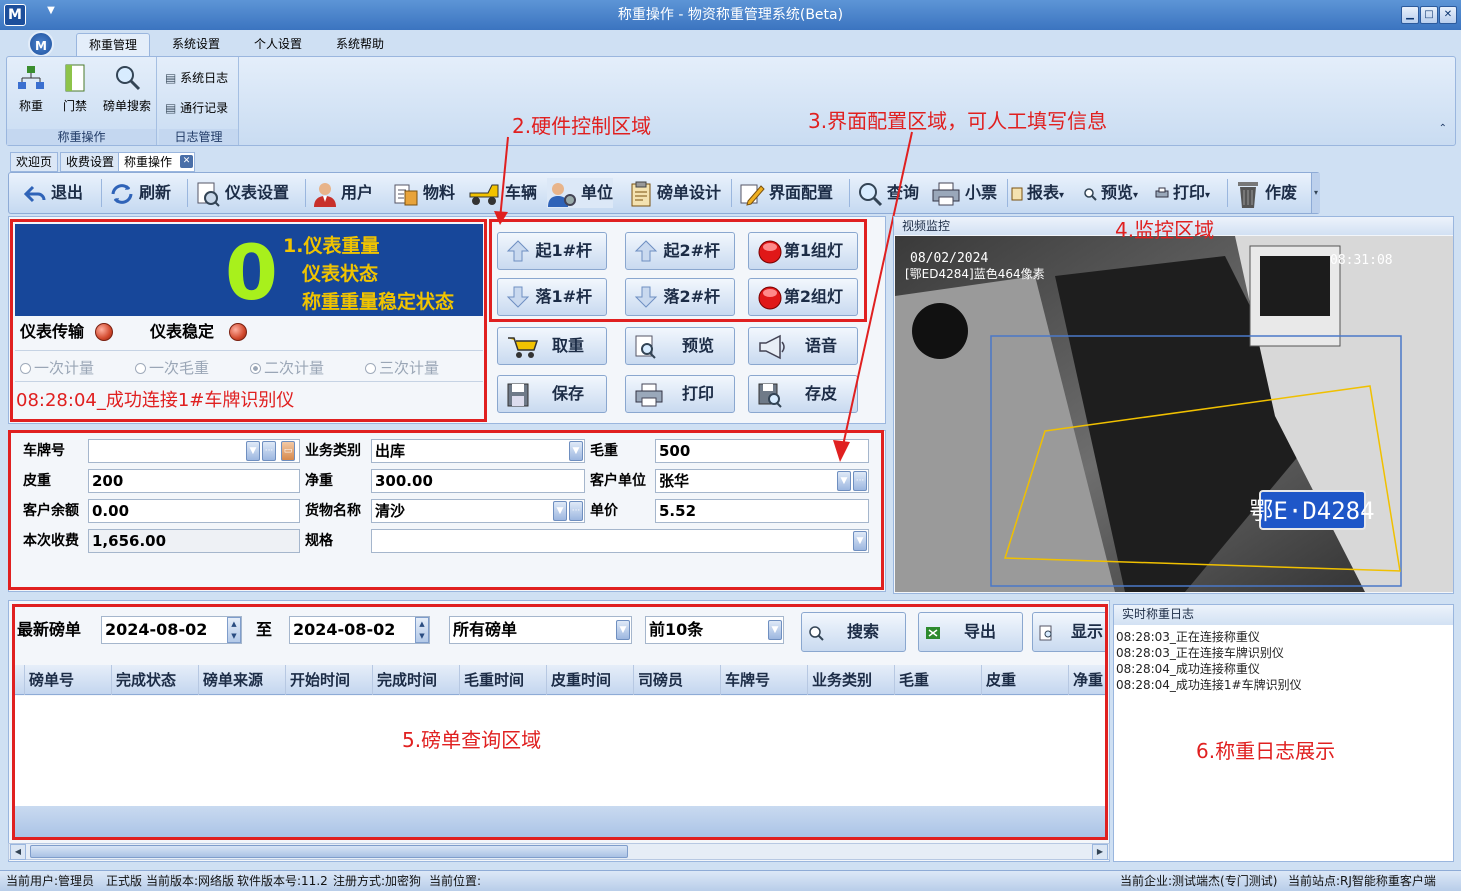 The width and height of the screenshot is (1461, 891). What do you see at coordinates (844, 481) in the screenshot?
I see `customer-dropdown-icon: ▼` at bounding box center [844, 481].